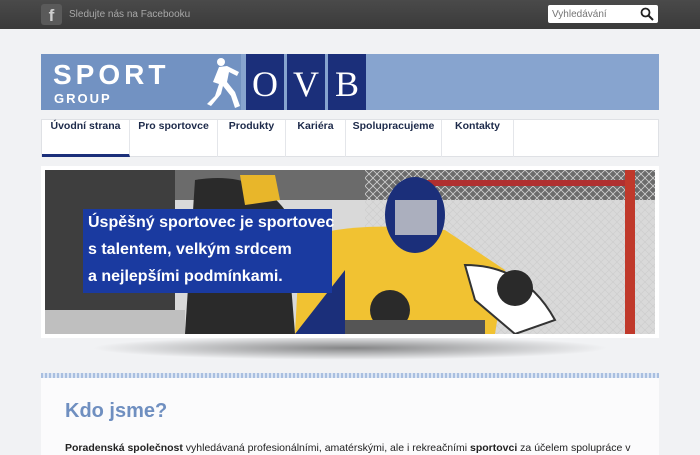 Image resolution: width=700 pixels, height=455 pixels. What do you see at coordinates (129, 14) in the screenshot?
I see `facebook-follow-link: Sledujte nás na Facebooku` at bounding box center [129, 14].